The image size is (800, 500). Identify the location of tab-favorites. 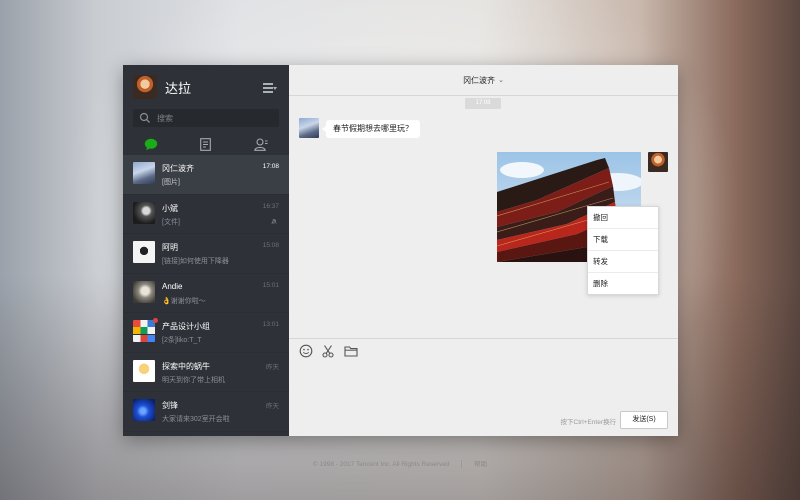
(205, 144).